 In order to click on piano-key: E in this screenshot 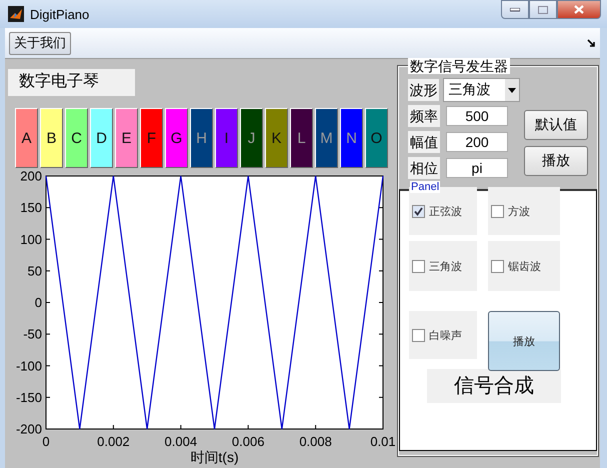, I will do `click(126, 138)`.